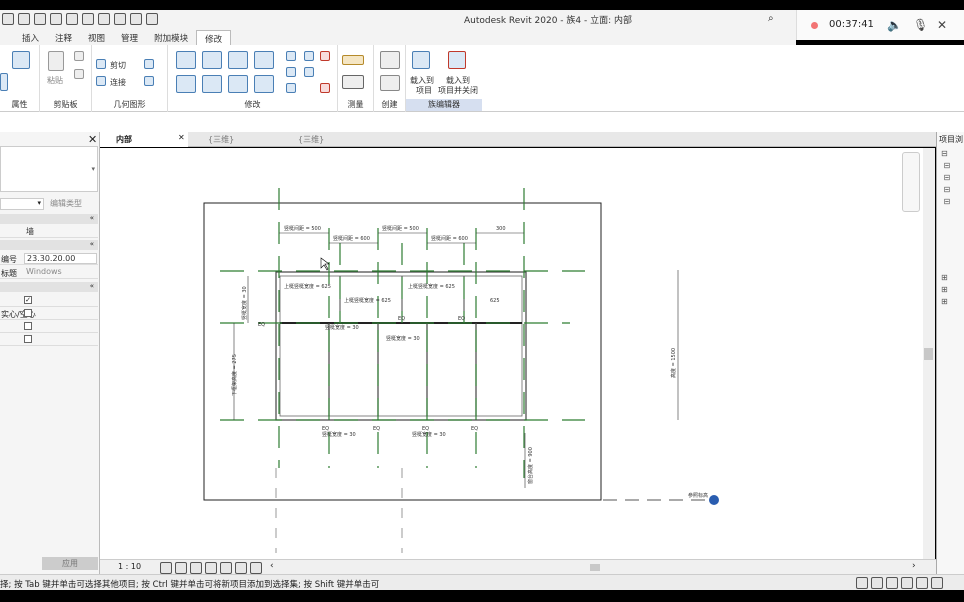 The image size is (964, 602). What do you see at coordinates (186, 60) in the screenshot?
I see `align-icon` at bounding box center [186, 60].